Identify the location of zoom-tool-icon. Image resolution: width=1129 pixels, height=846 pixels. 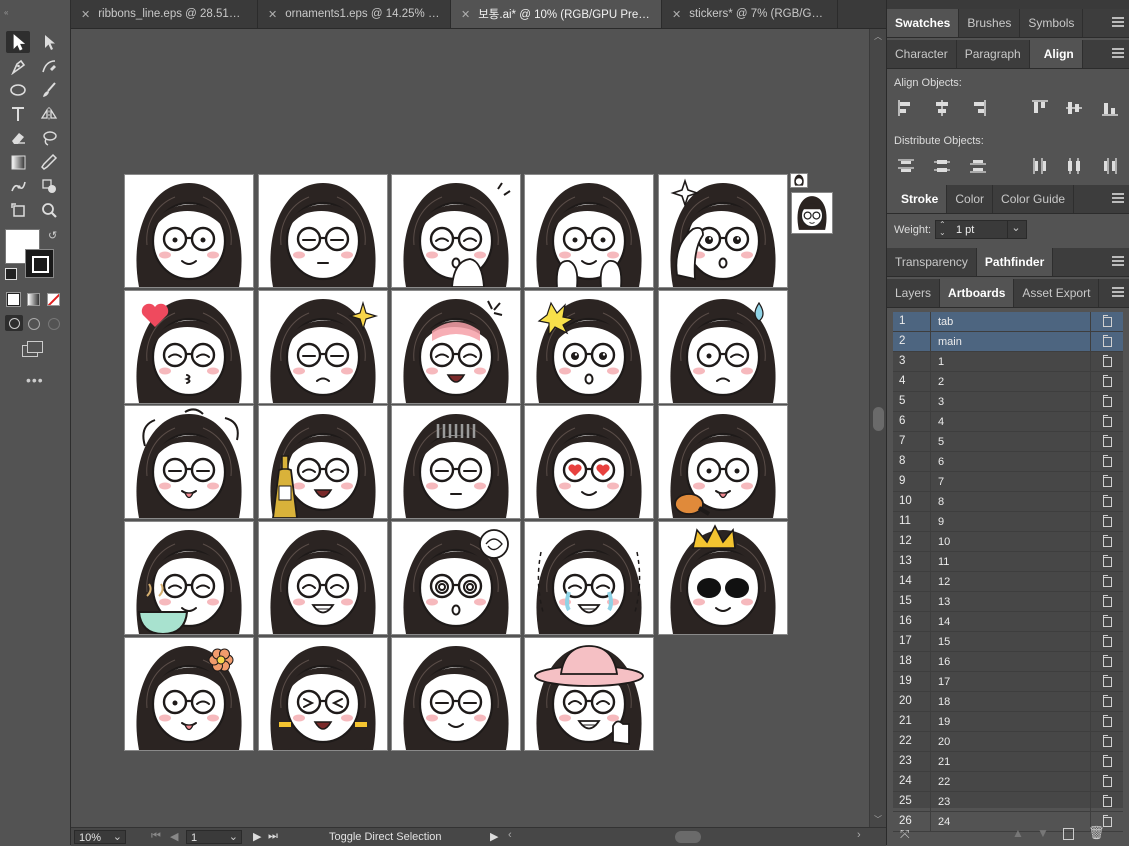
(49, 210).